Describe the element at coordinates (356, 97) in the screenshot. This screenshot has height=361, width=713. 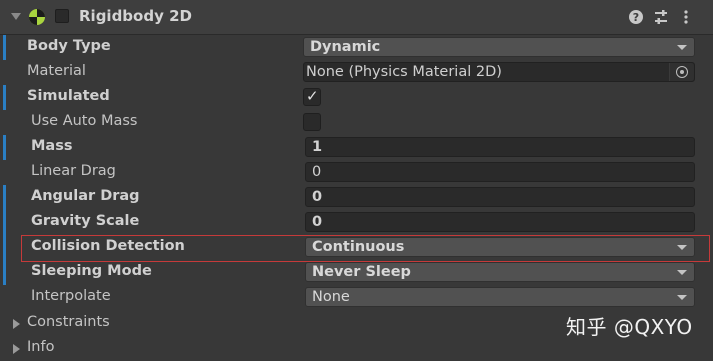
I see `simulated-row: Simulated ✓` at that location.